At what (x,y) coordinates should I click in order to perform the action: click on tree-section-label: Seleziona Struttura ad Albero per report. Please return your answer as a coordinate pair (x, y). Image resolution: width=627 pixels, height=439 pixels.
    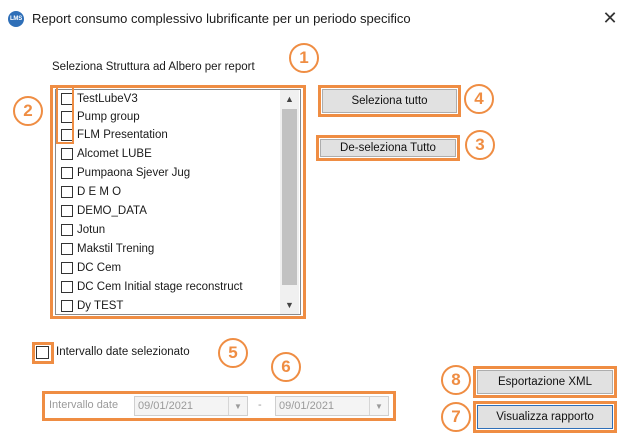
    Looking at the image, I should click on (153, 67).